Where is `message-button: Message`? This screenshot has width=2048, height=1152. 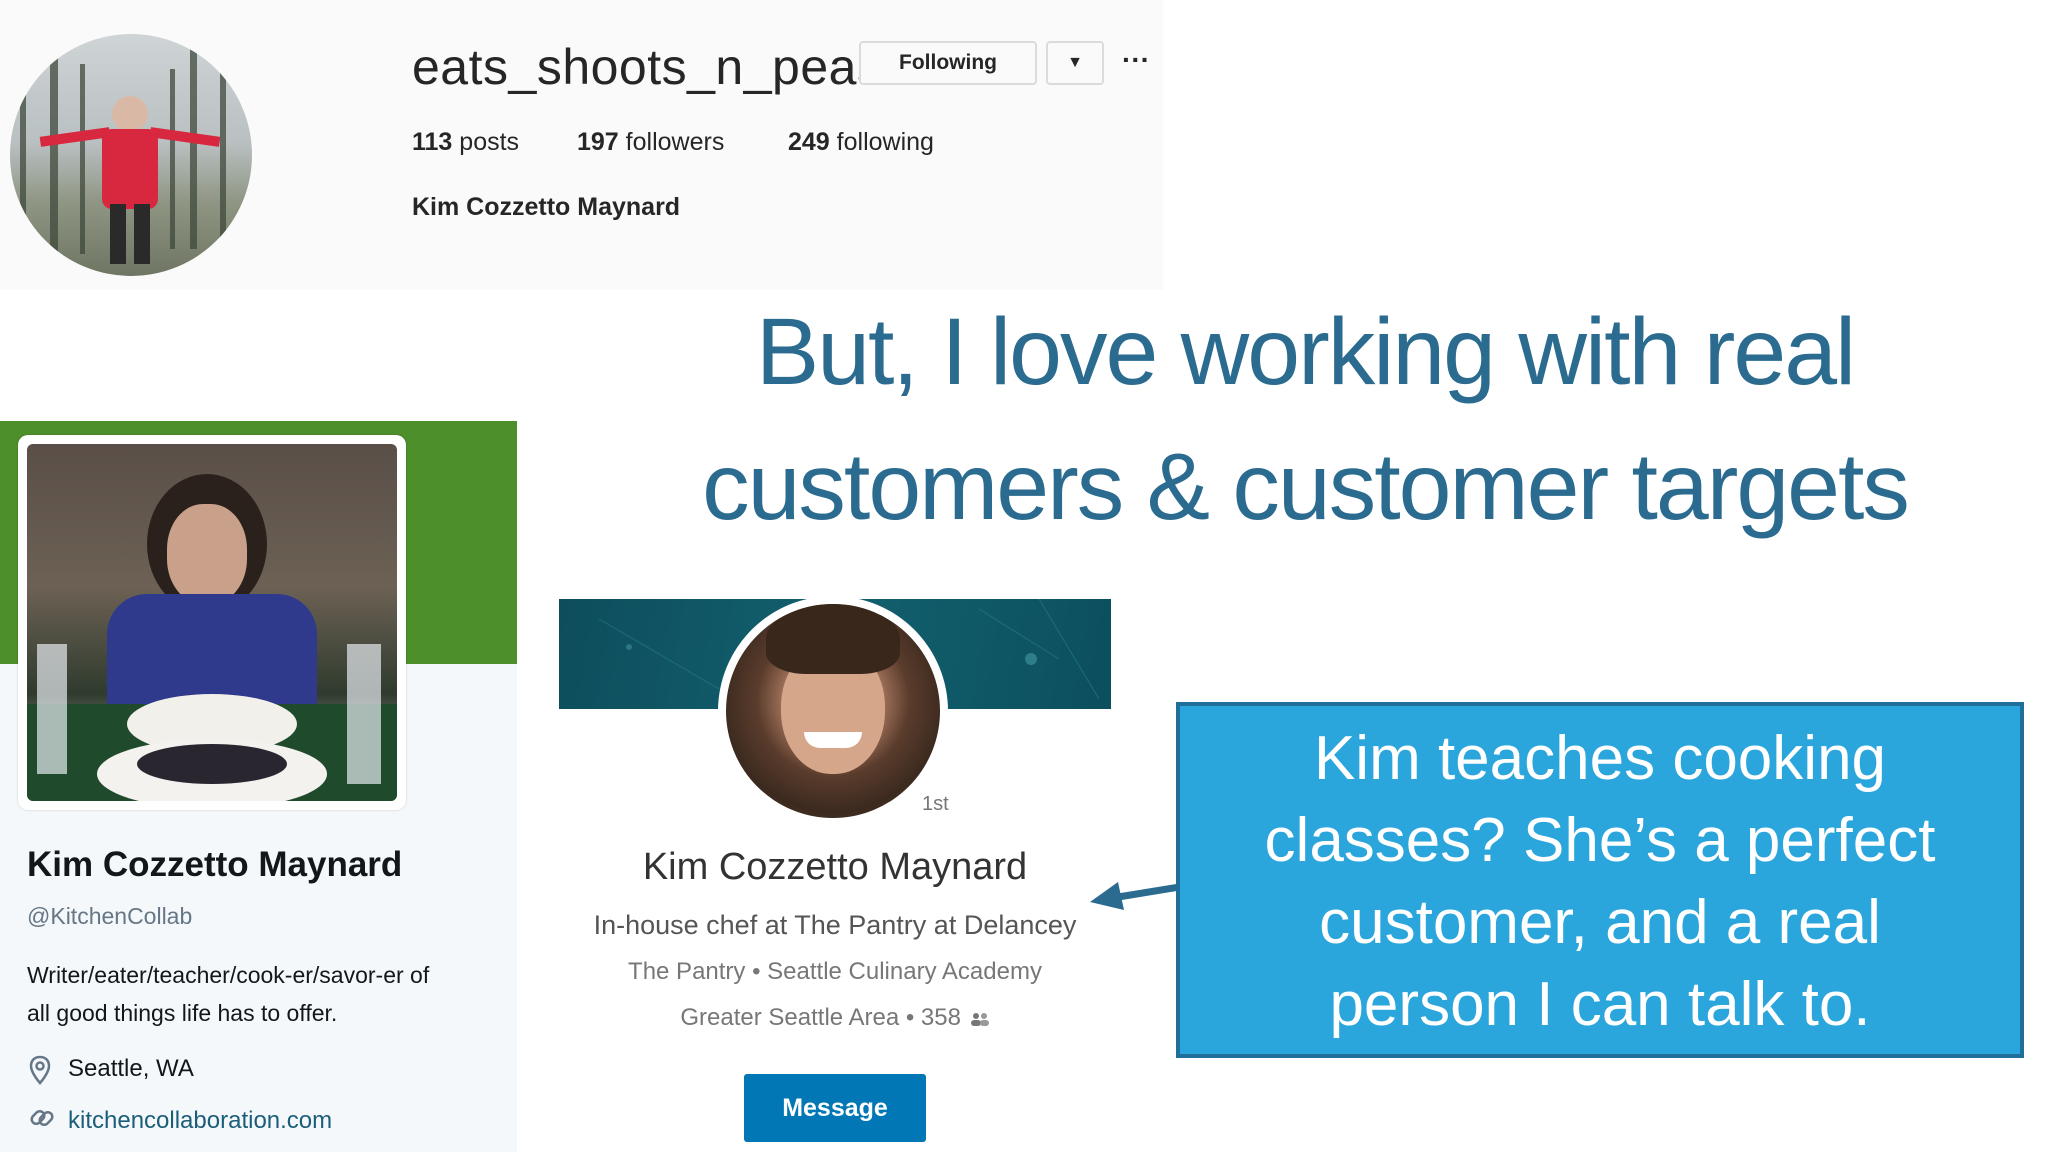
message-button: Message is located at coordinates (835, 1108).